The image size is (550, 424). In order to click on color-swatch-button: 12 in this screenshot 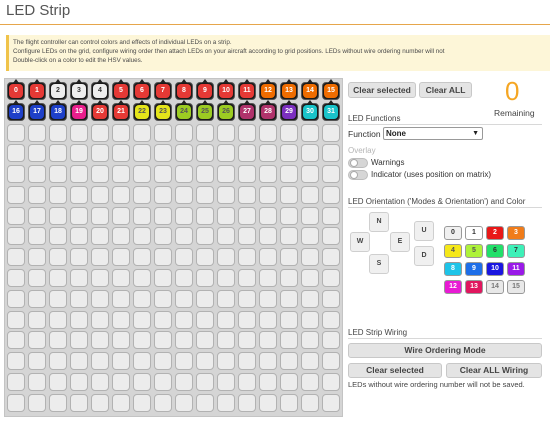, I will do `click(453, 287)`.